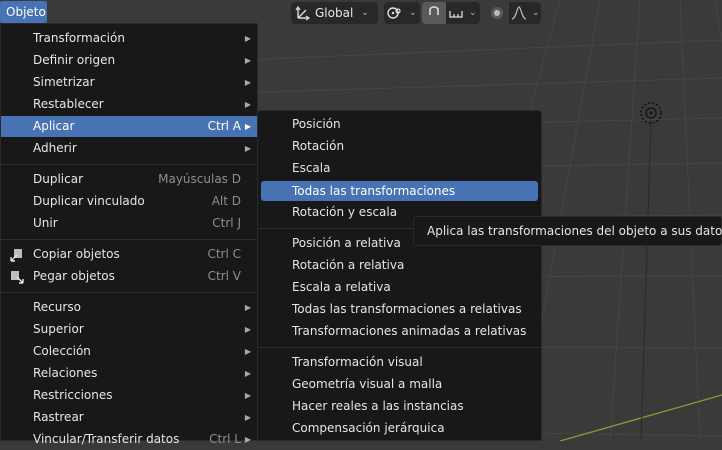  What do you see at coordinates (129, 307) in the screenshot?
I see `menu-item-recurso: Recurso ▶` at bounding box center [129, 307].